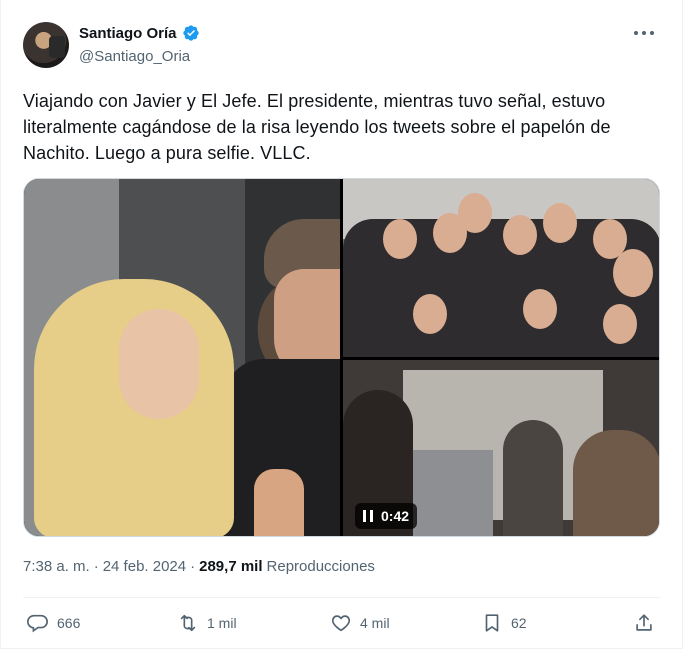 The image size is (683, 649). What do you see at coordinates (492, 623) in the screenshot?
I see `bookmark-icon` at bounding box center [492, 623].